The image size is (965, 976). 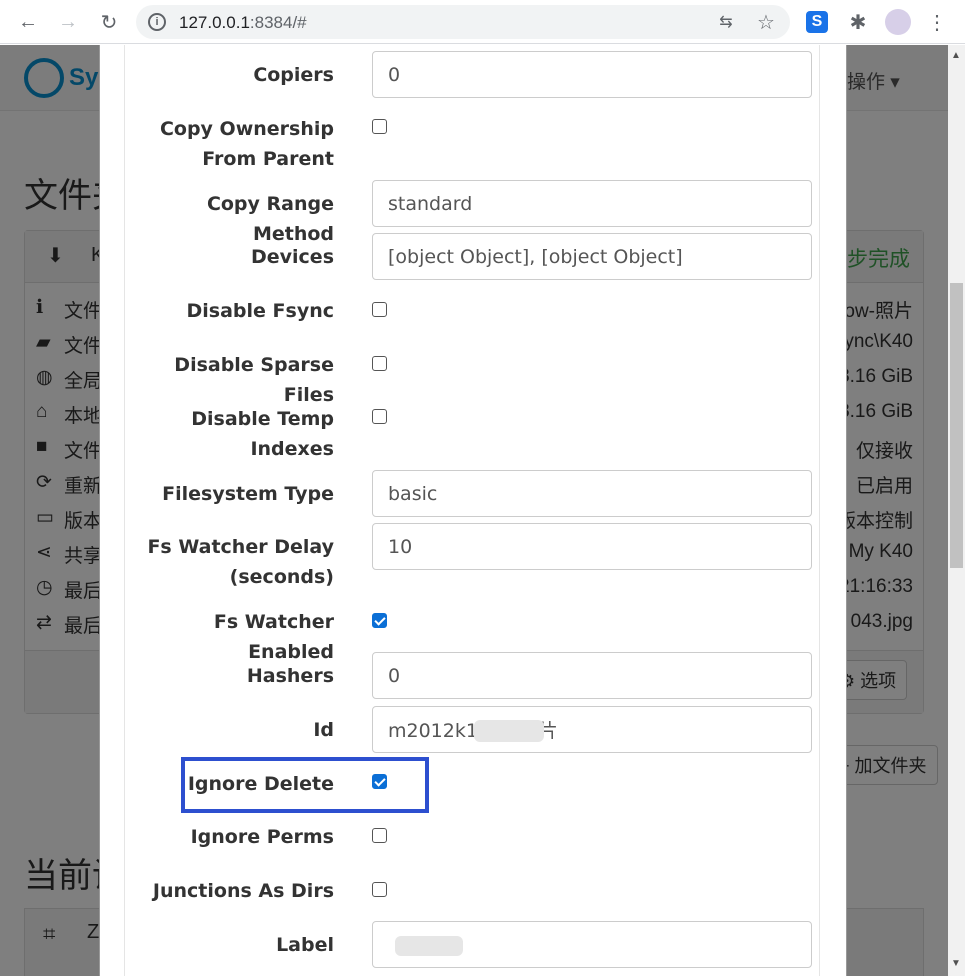 What do you see at coordinates (592, 546) in the screenshot?
I see `fs-watcher-delay-seconds-input: 10` at bounding box center [592, 546].